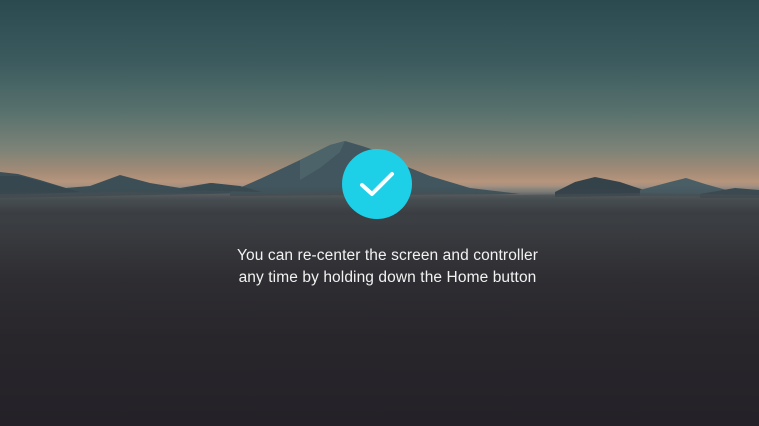  I want to click on success-badge, so click(377, 184).